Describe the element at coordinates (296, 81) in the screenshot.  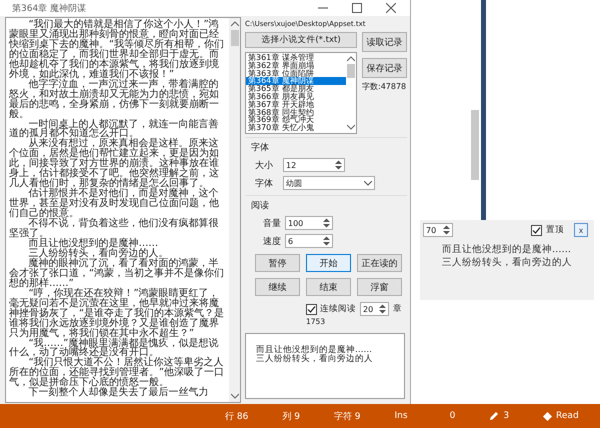
I see `chapter-item: 第364章 魔神阴谋` at that location.